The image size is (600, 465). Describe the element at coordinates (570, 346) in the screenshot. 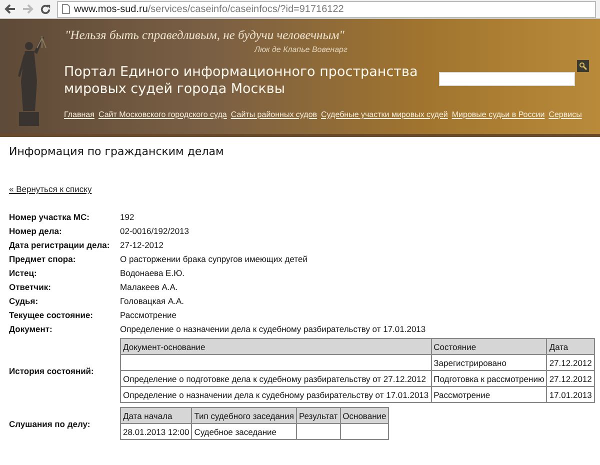

I see `column-header: Дата` at that location.